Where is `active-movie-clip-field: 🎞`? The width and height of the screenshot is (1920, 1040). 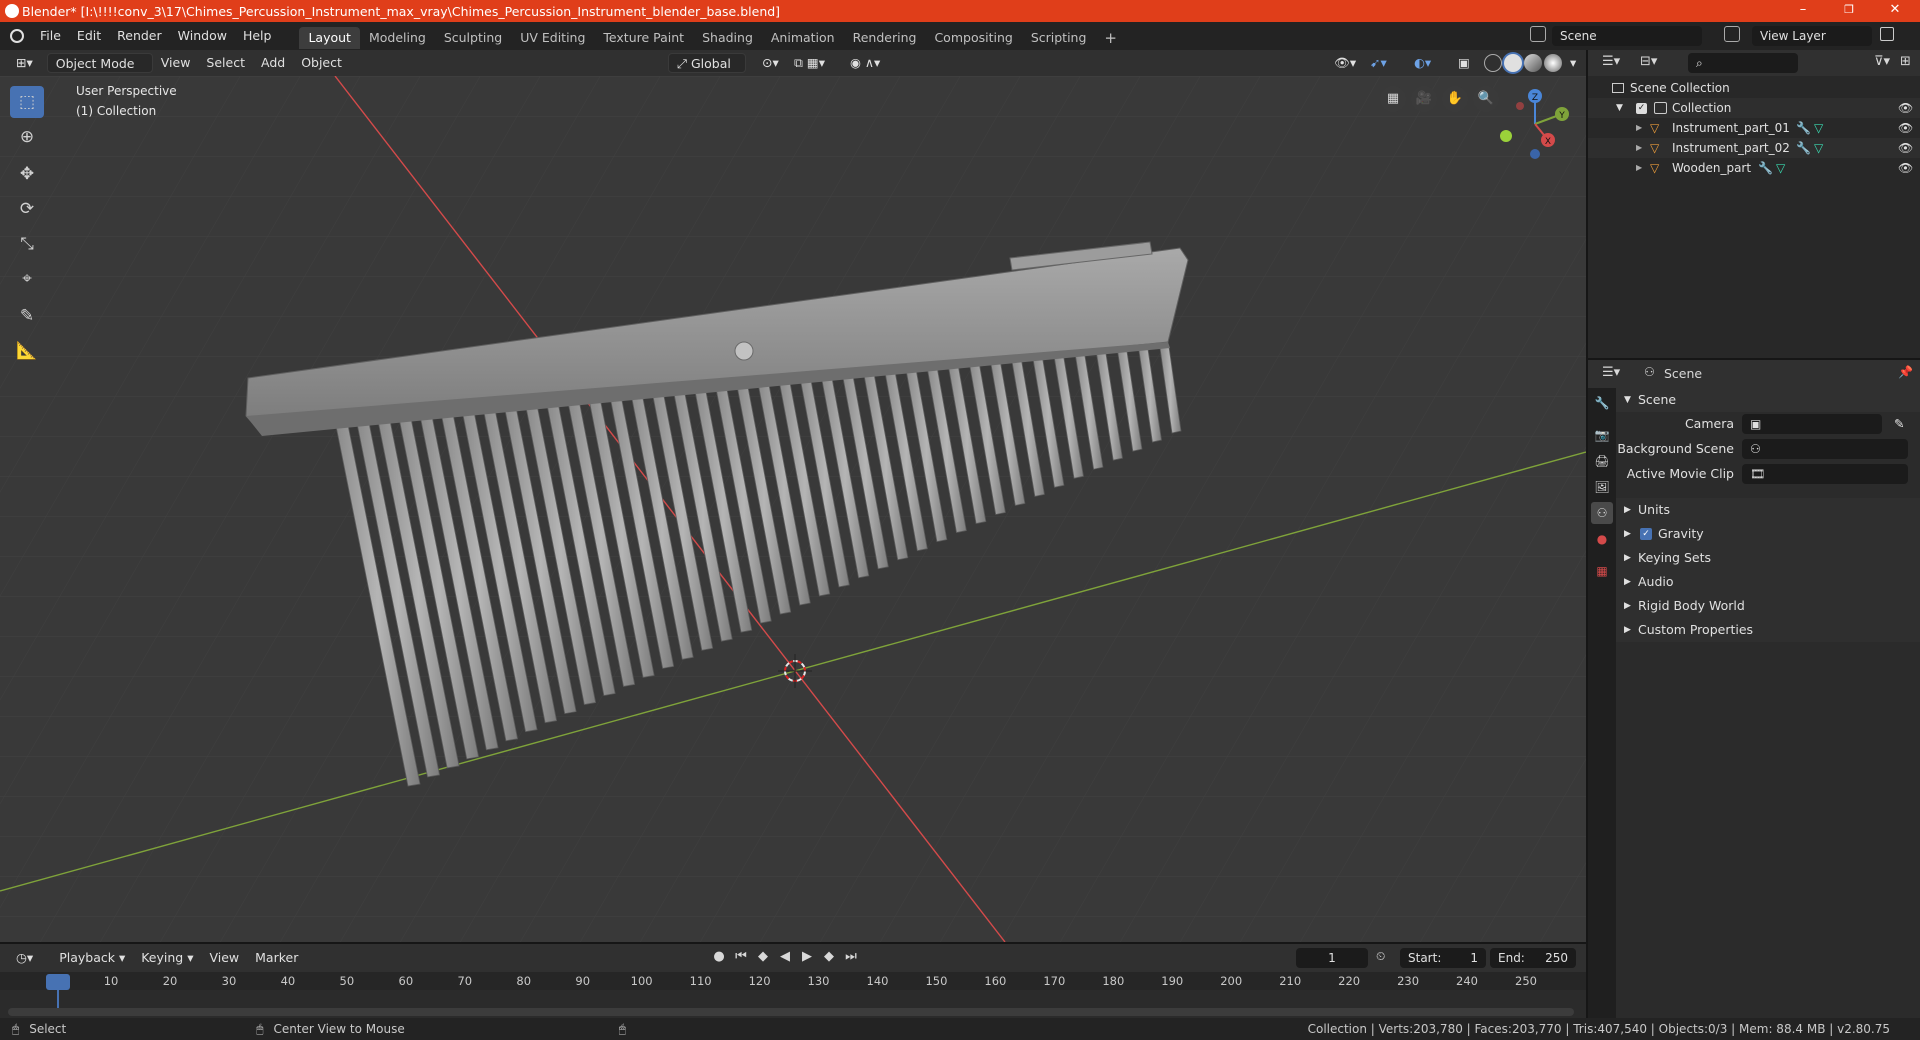
active-movie-clip-field: 🎞 is located at coordinates (1825, 474).